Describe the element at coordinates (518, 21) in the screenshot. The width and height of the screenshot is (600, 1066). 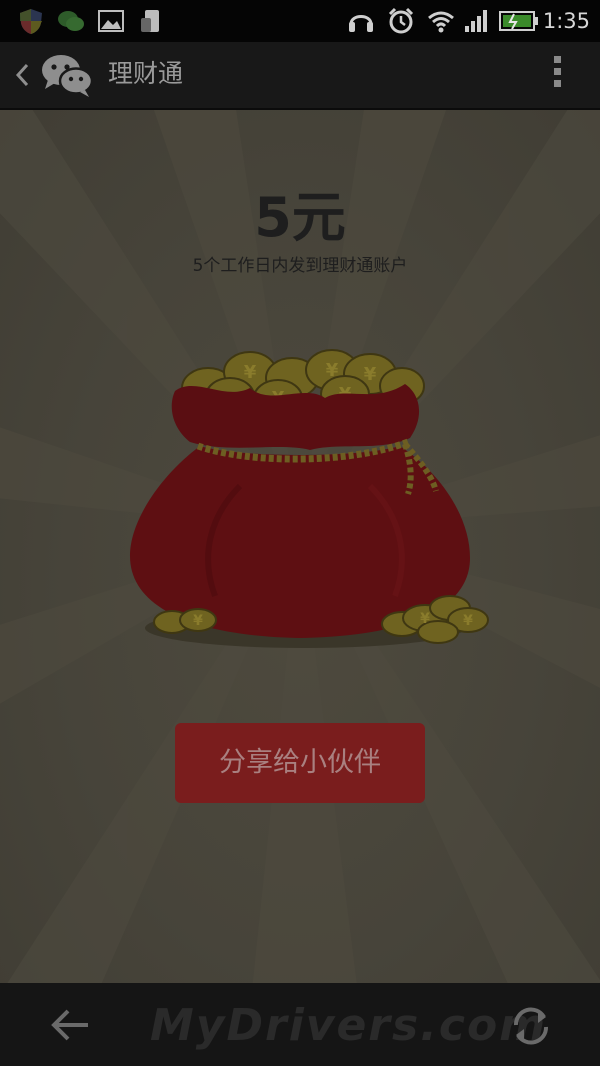
I see `battery-icon` at that location.